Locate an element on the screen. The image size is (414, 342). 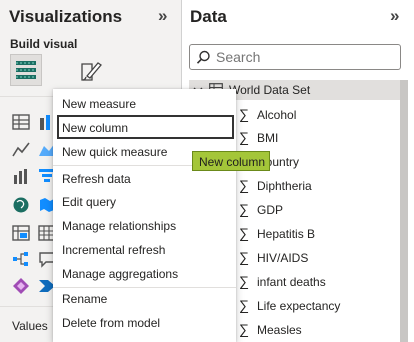
field-row: ∑ infant deaths is located at coordinates (317, 282).